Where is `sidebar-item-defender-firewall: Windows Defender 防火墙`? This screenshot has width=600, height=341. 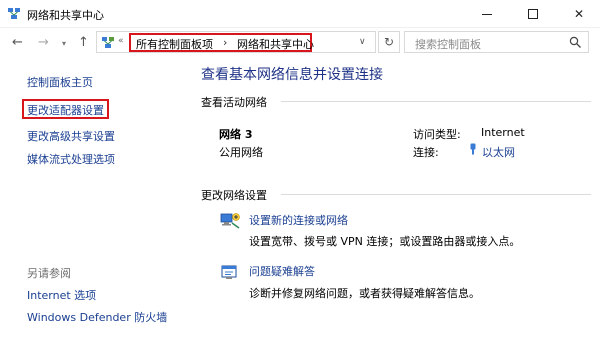 sidebar-item-defender-firewall: Windows Defender 防火墙 is located at coordinates (97, 317).